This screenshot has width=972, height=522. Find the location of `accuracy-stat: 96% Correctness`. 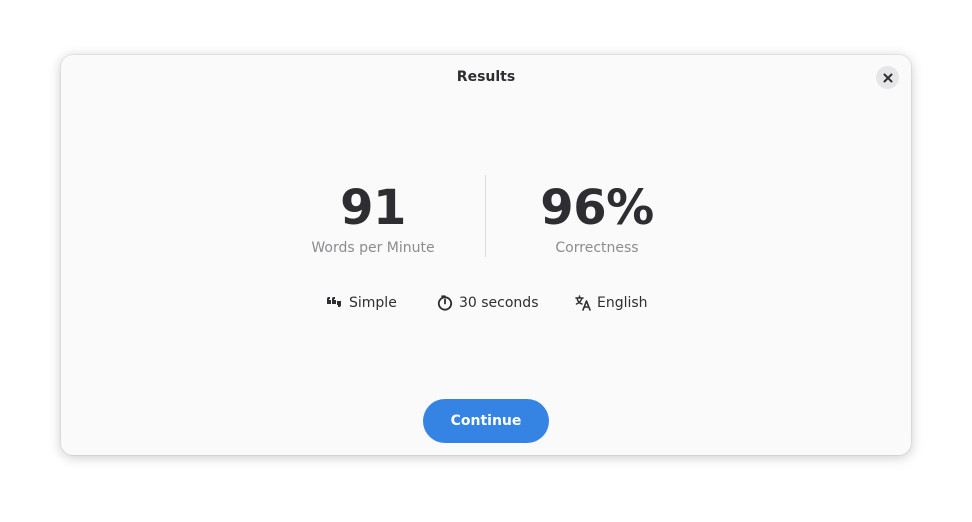

accuracy-stat: 96% Correctness is located at coordinates (597, 215).